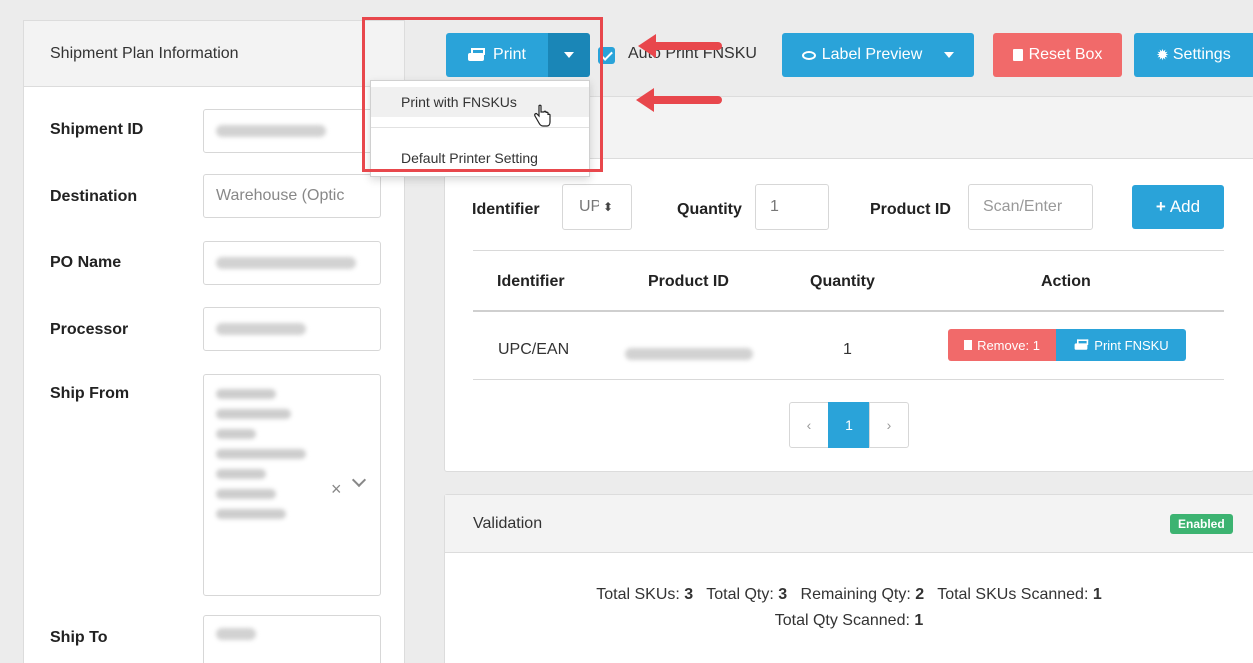  Describe the element at coordinates (292, 485) in the screenshot. I see `ship-from-select: ×` at that location.